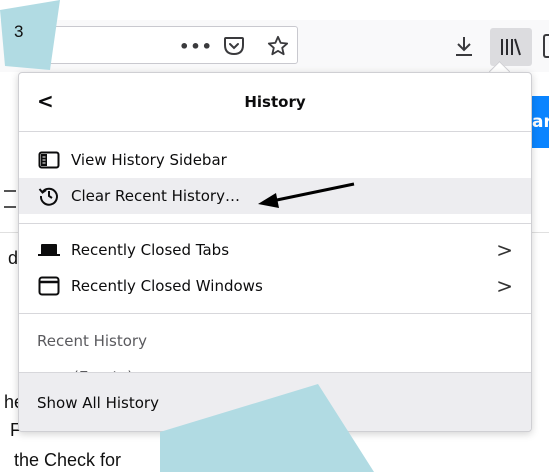  Describe the element at coordinates (19, 31) in the screenshot. I see `step-badge: 3` at that location.